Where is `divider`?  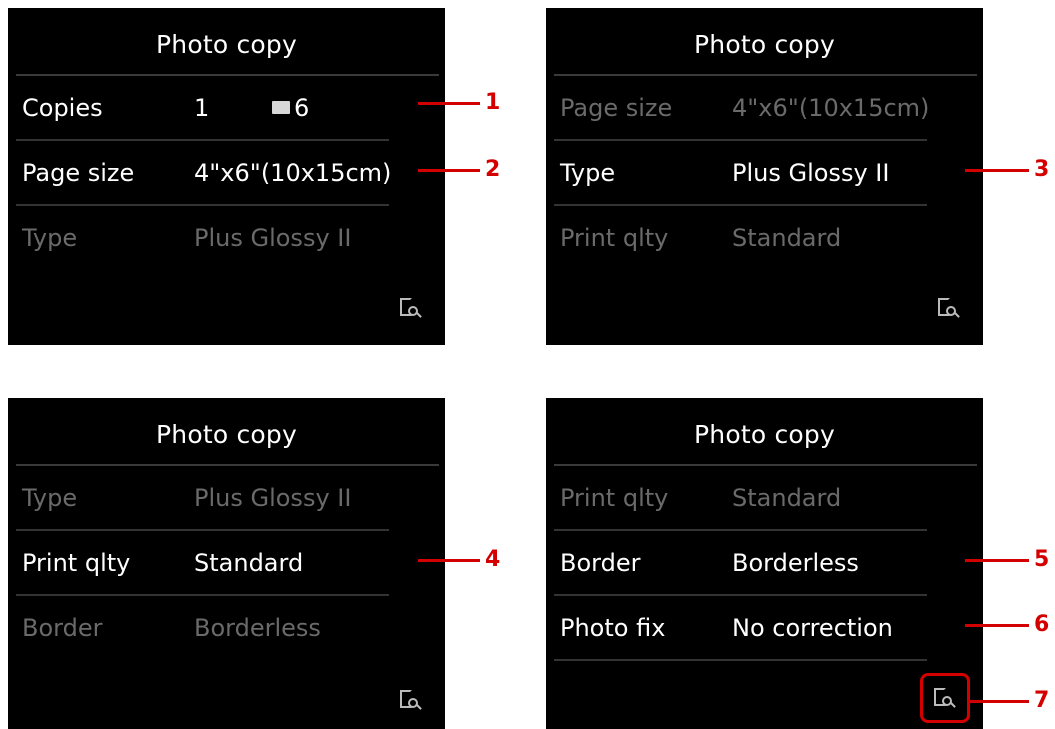
divider is located at coordinates (740, 660).